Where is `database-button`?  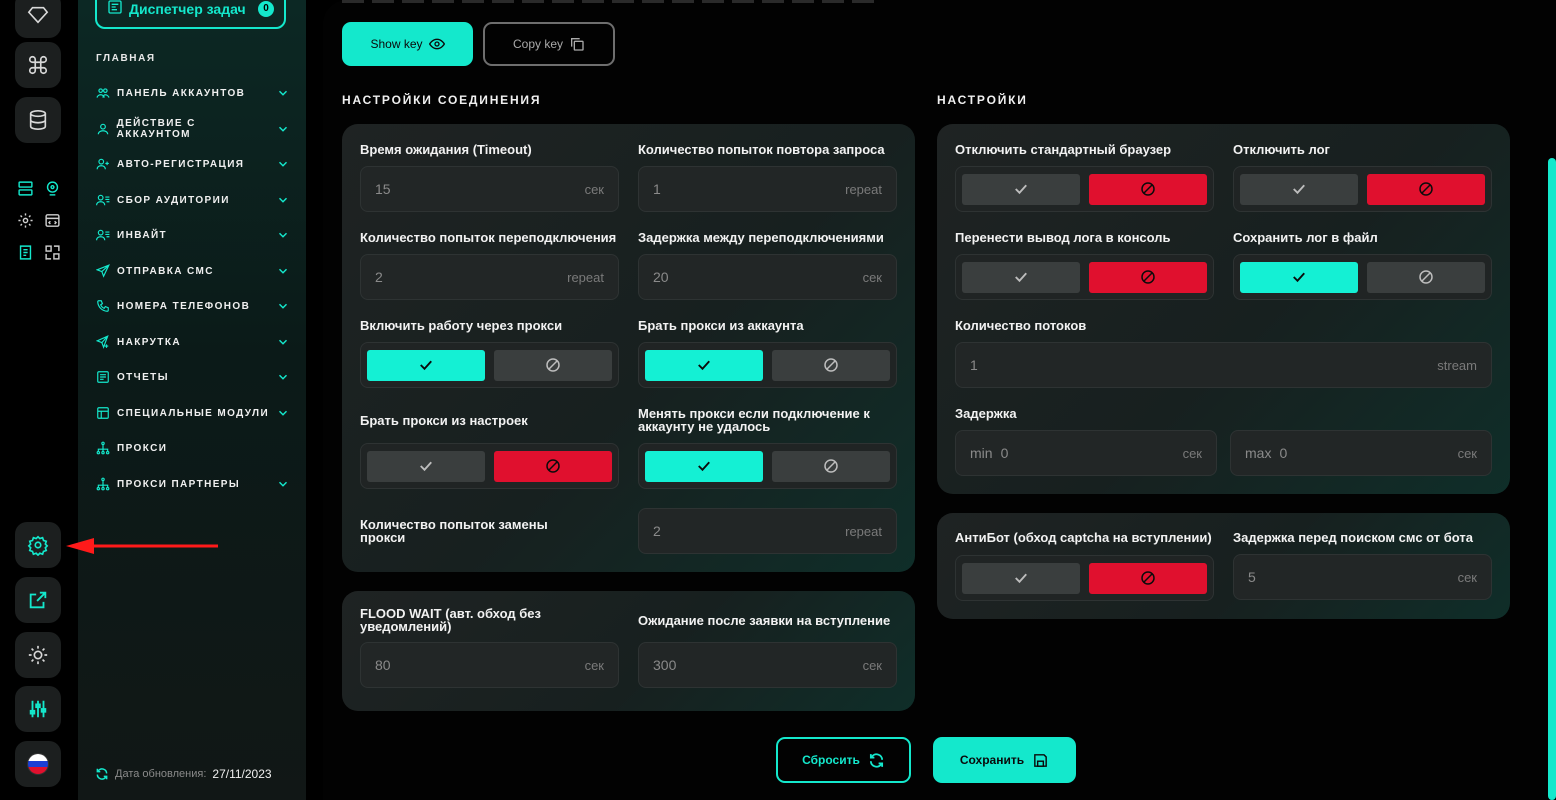 database-button is located at coordinates (38, 120).